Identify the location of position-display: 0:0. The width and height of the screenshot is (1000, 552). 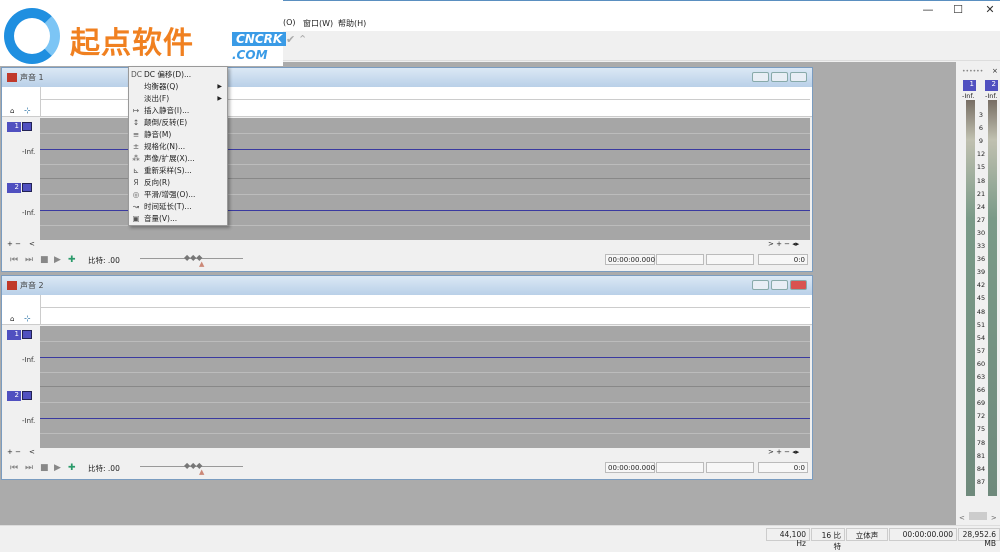
(783, 259).